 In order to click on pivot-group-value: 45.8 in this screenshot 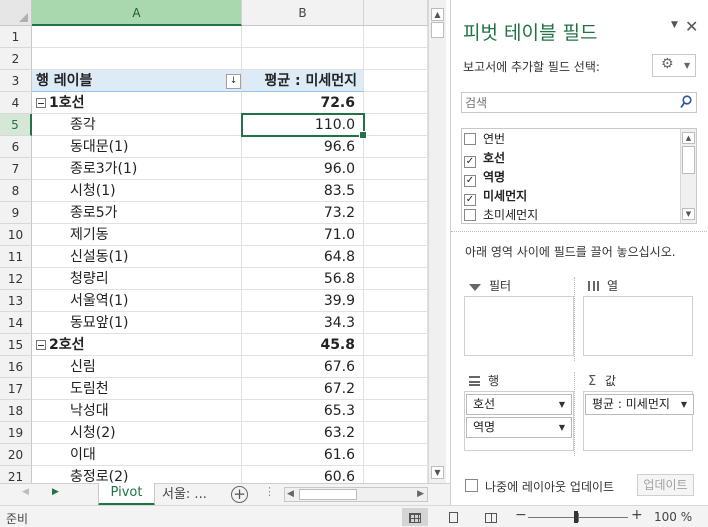, I will do `click(303, 345)`.